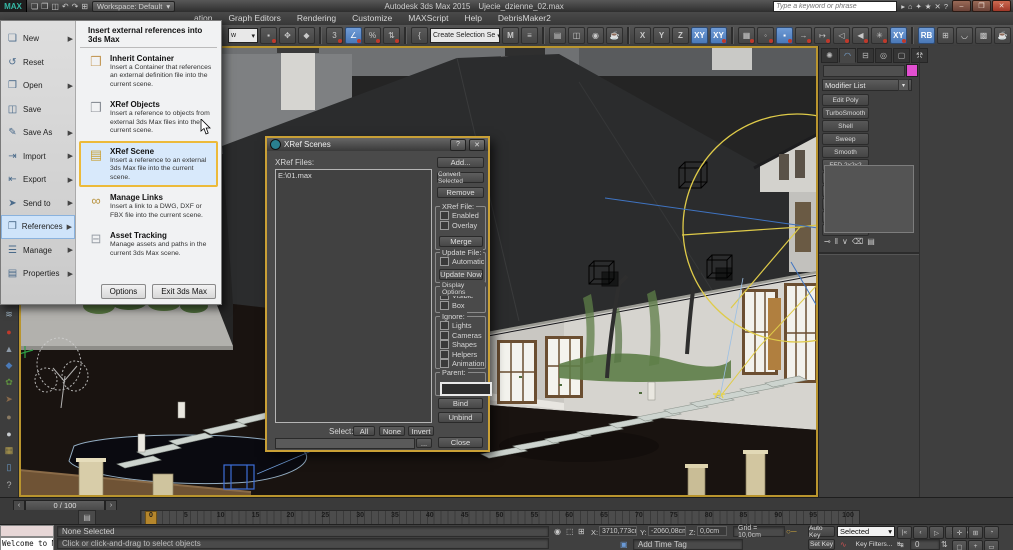  Describe the element at coordinates (975, 532) in the screenshot. I see `zoom-extents-all-icon: ⊞` at that location.